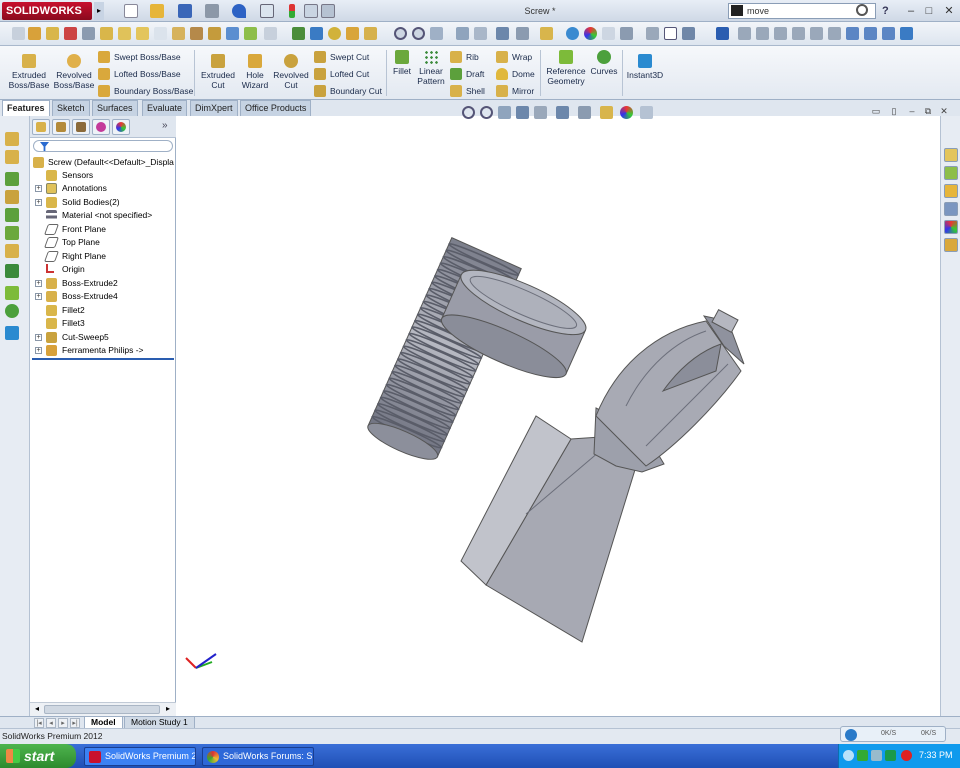  Describe the element at coordinates (12, 271) in the screenshot. I see `lt-linear-pattern-icon` at that location.